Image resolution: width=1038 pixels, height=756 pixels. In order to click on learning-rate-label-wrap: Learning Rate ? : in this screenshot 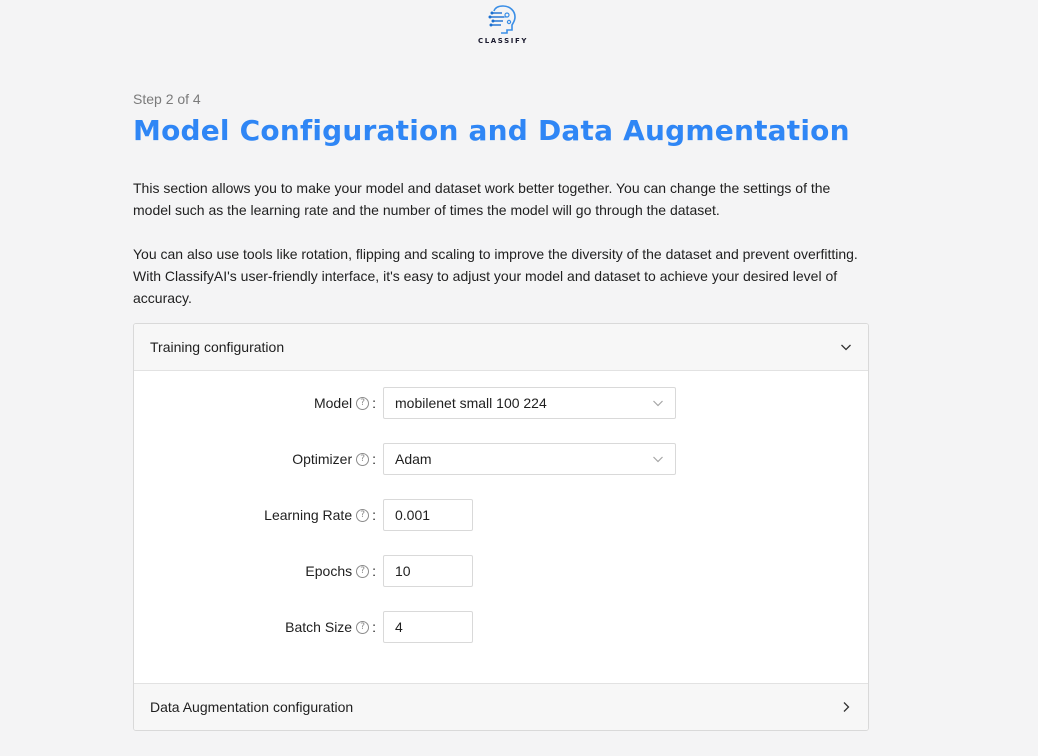, I will do `click(258, 515)`.